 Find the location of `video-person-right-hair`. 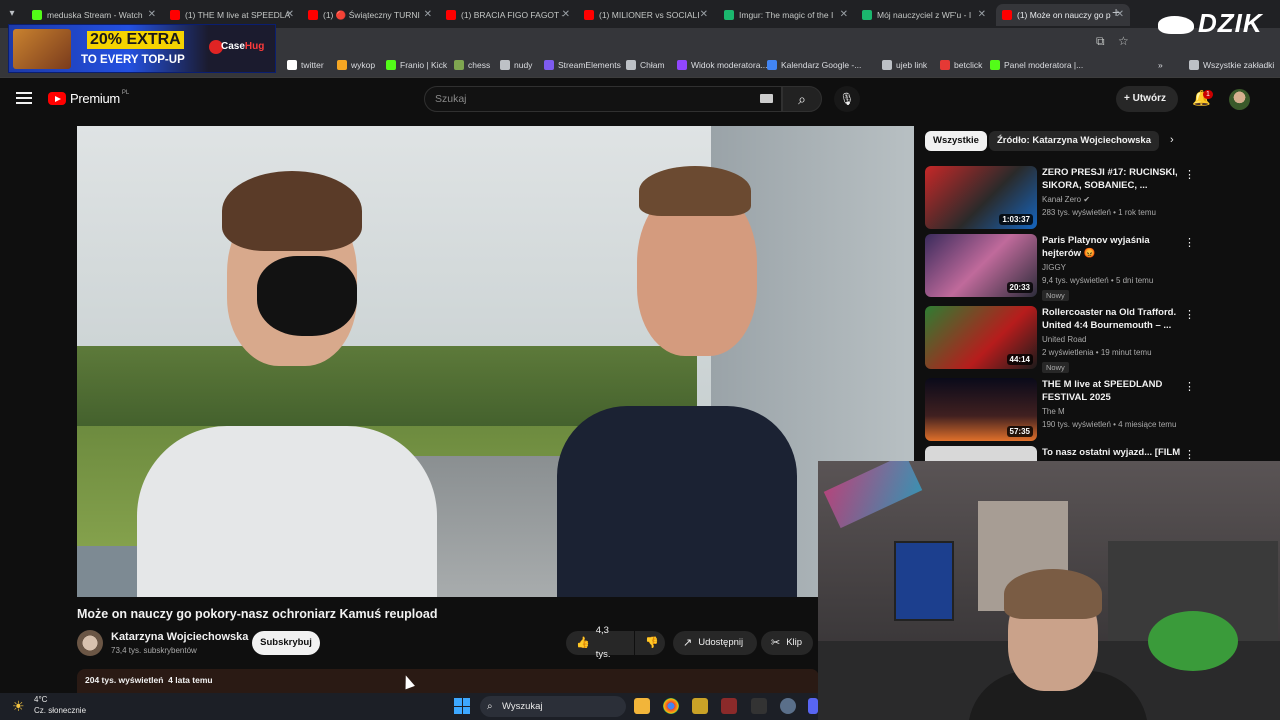

video-person-right-hair is located at coordinates (695, 191).